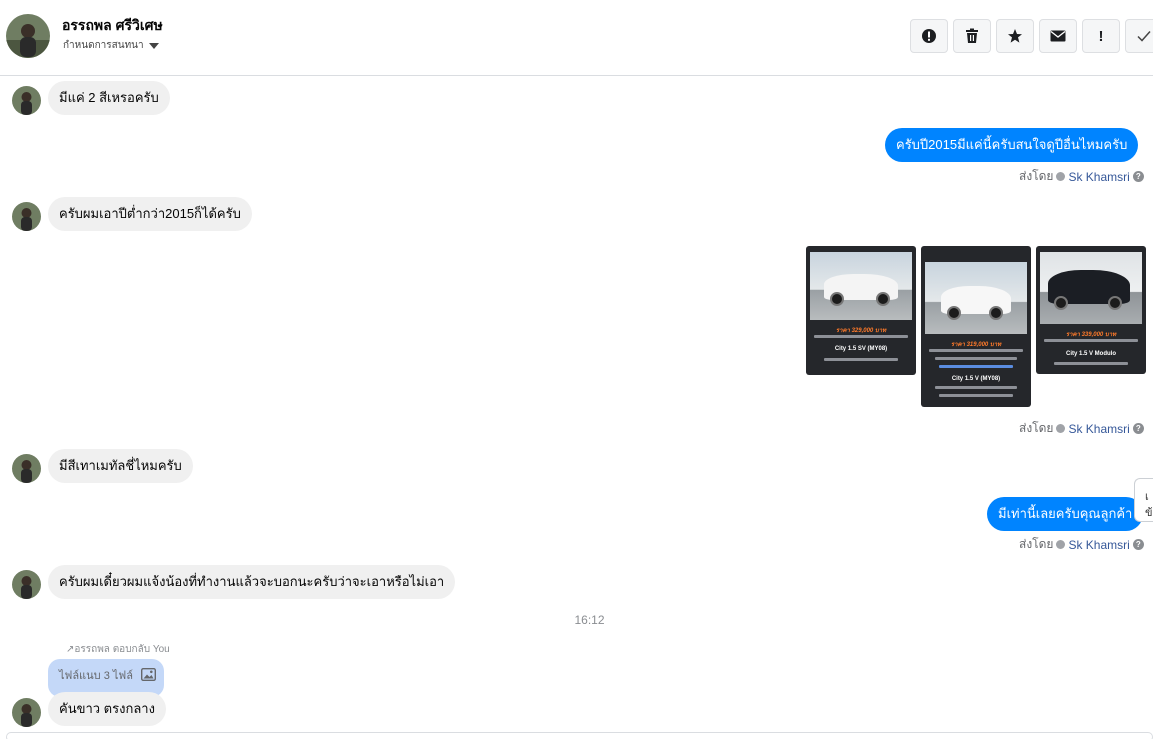 This screenshot has height=739, width=1153. I want to click on car-price: ราคา 339,000 บาท, so click(1091, 335).